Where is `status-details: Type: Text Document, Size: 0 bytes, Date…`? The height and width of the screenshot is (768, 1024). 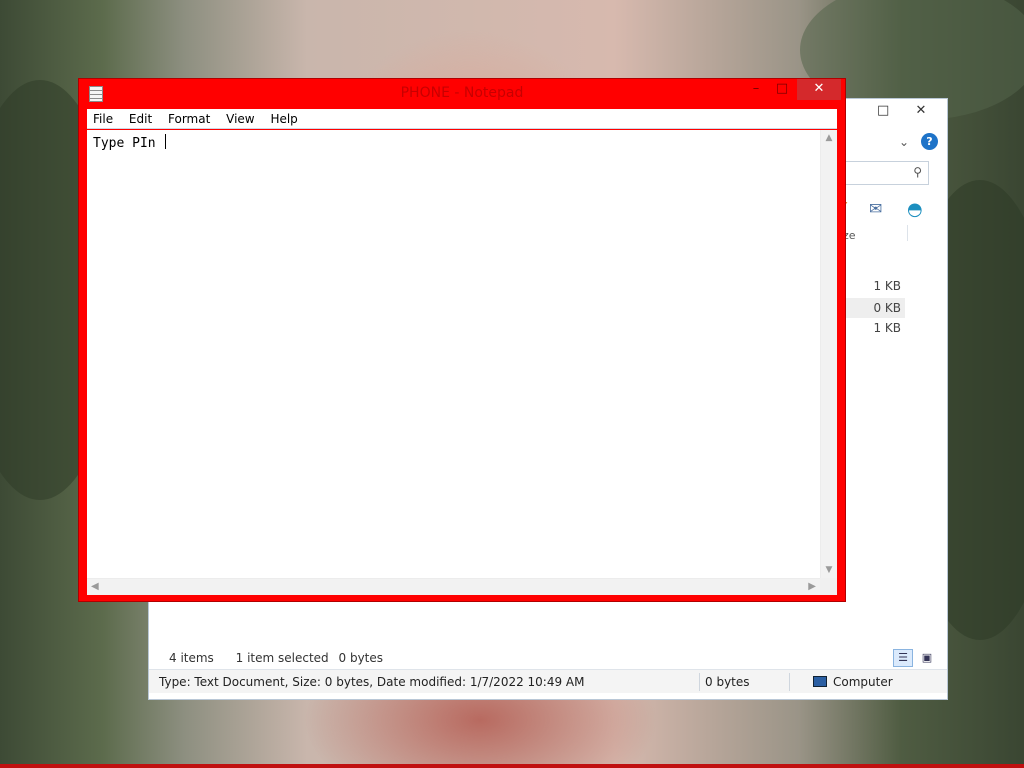
status-details: Type: Text Document, Size: 0 bytes, Date… is located at coordinates (372, 682).